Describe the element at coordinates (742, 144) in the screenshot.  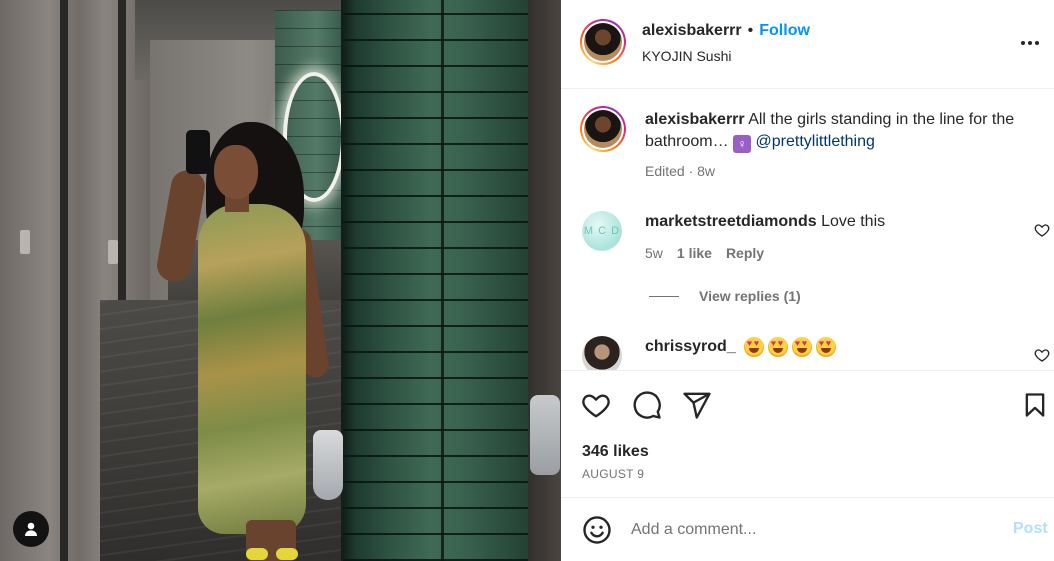
I see `restroom-emoji-icon: ♀` at that location.